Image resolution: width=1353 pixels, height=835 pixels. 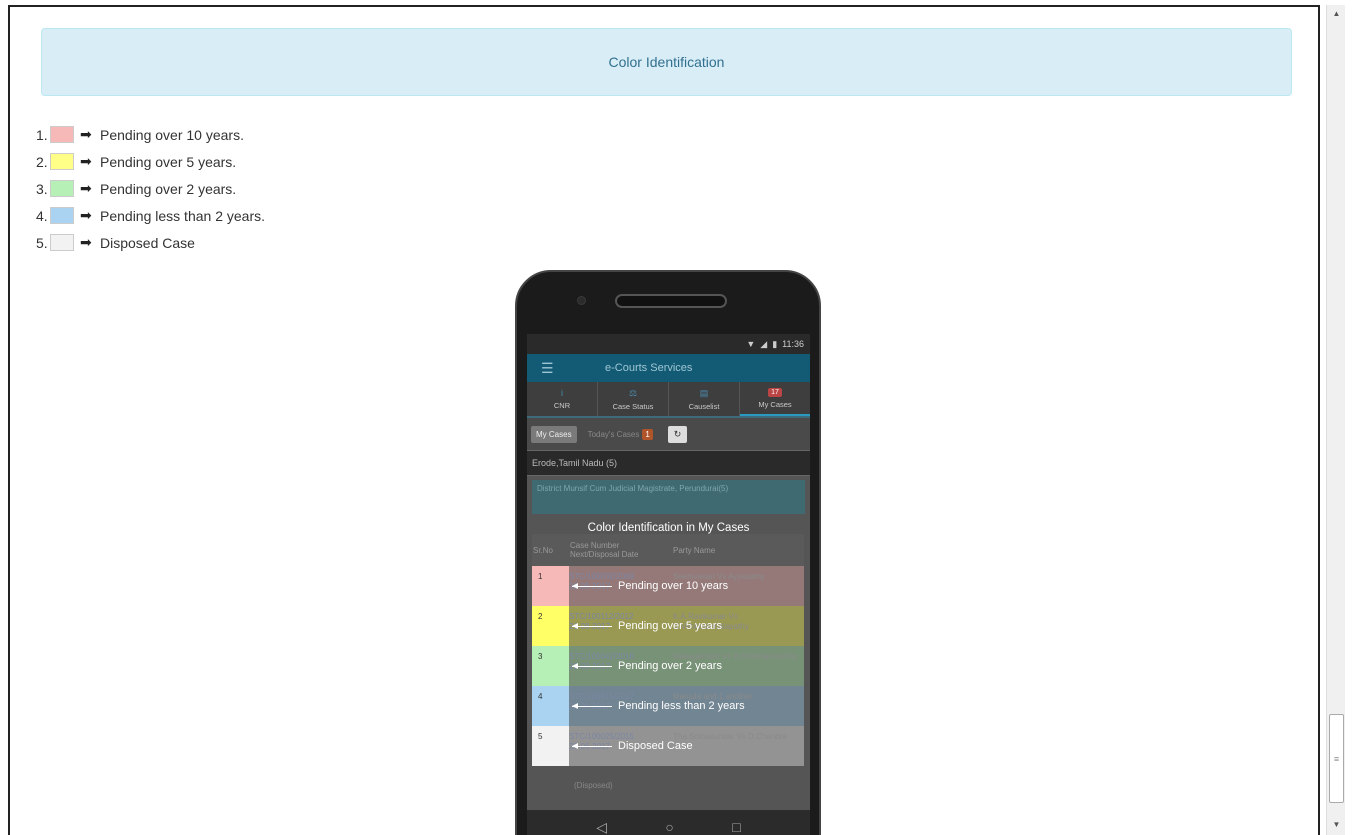 I want to click on scroll-up-icon: ▲, so click(x=1336, y=13).